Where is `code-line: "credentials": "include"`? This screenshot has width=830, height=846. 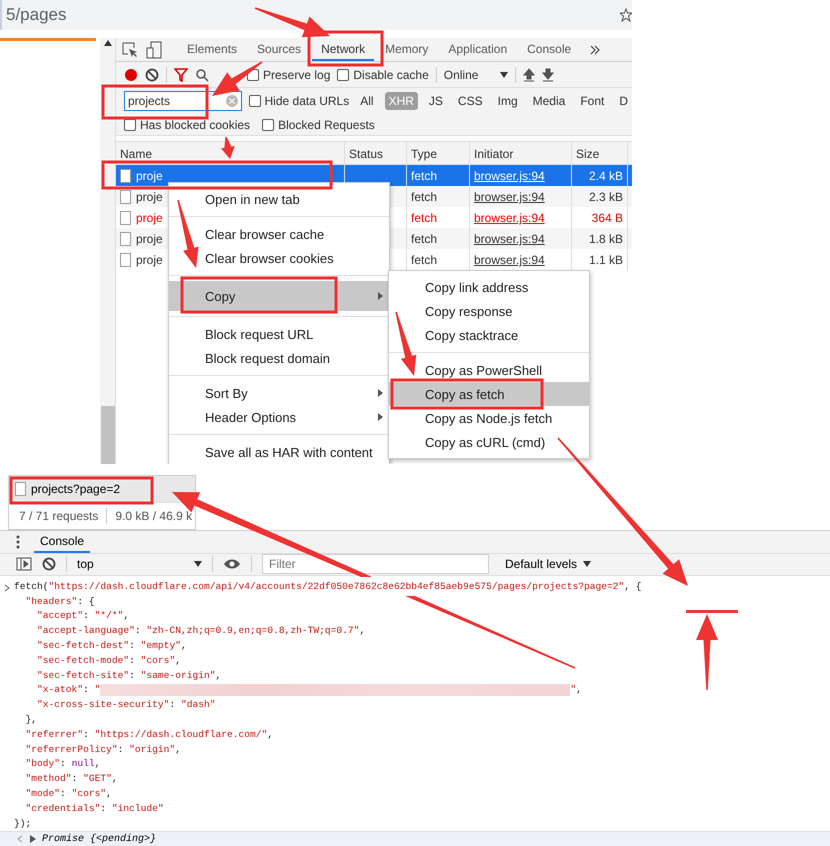
code-line: "credentials": "include" is located at coordinates (94, 809).